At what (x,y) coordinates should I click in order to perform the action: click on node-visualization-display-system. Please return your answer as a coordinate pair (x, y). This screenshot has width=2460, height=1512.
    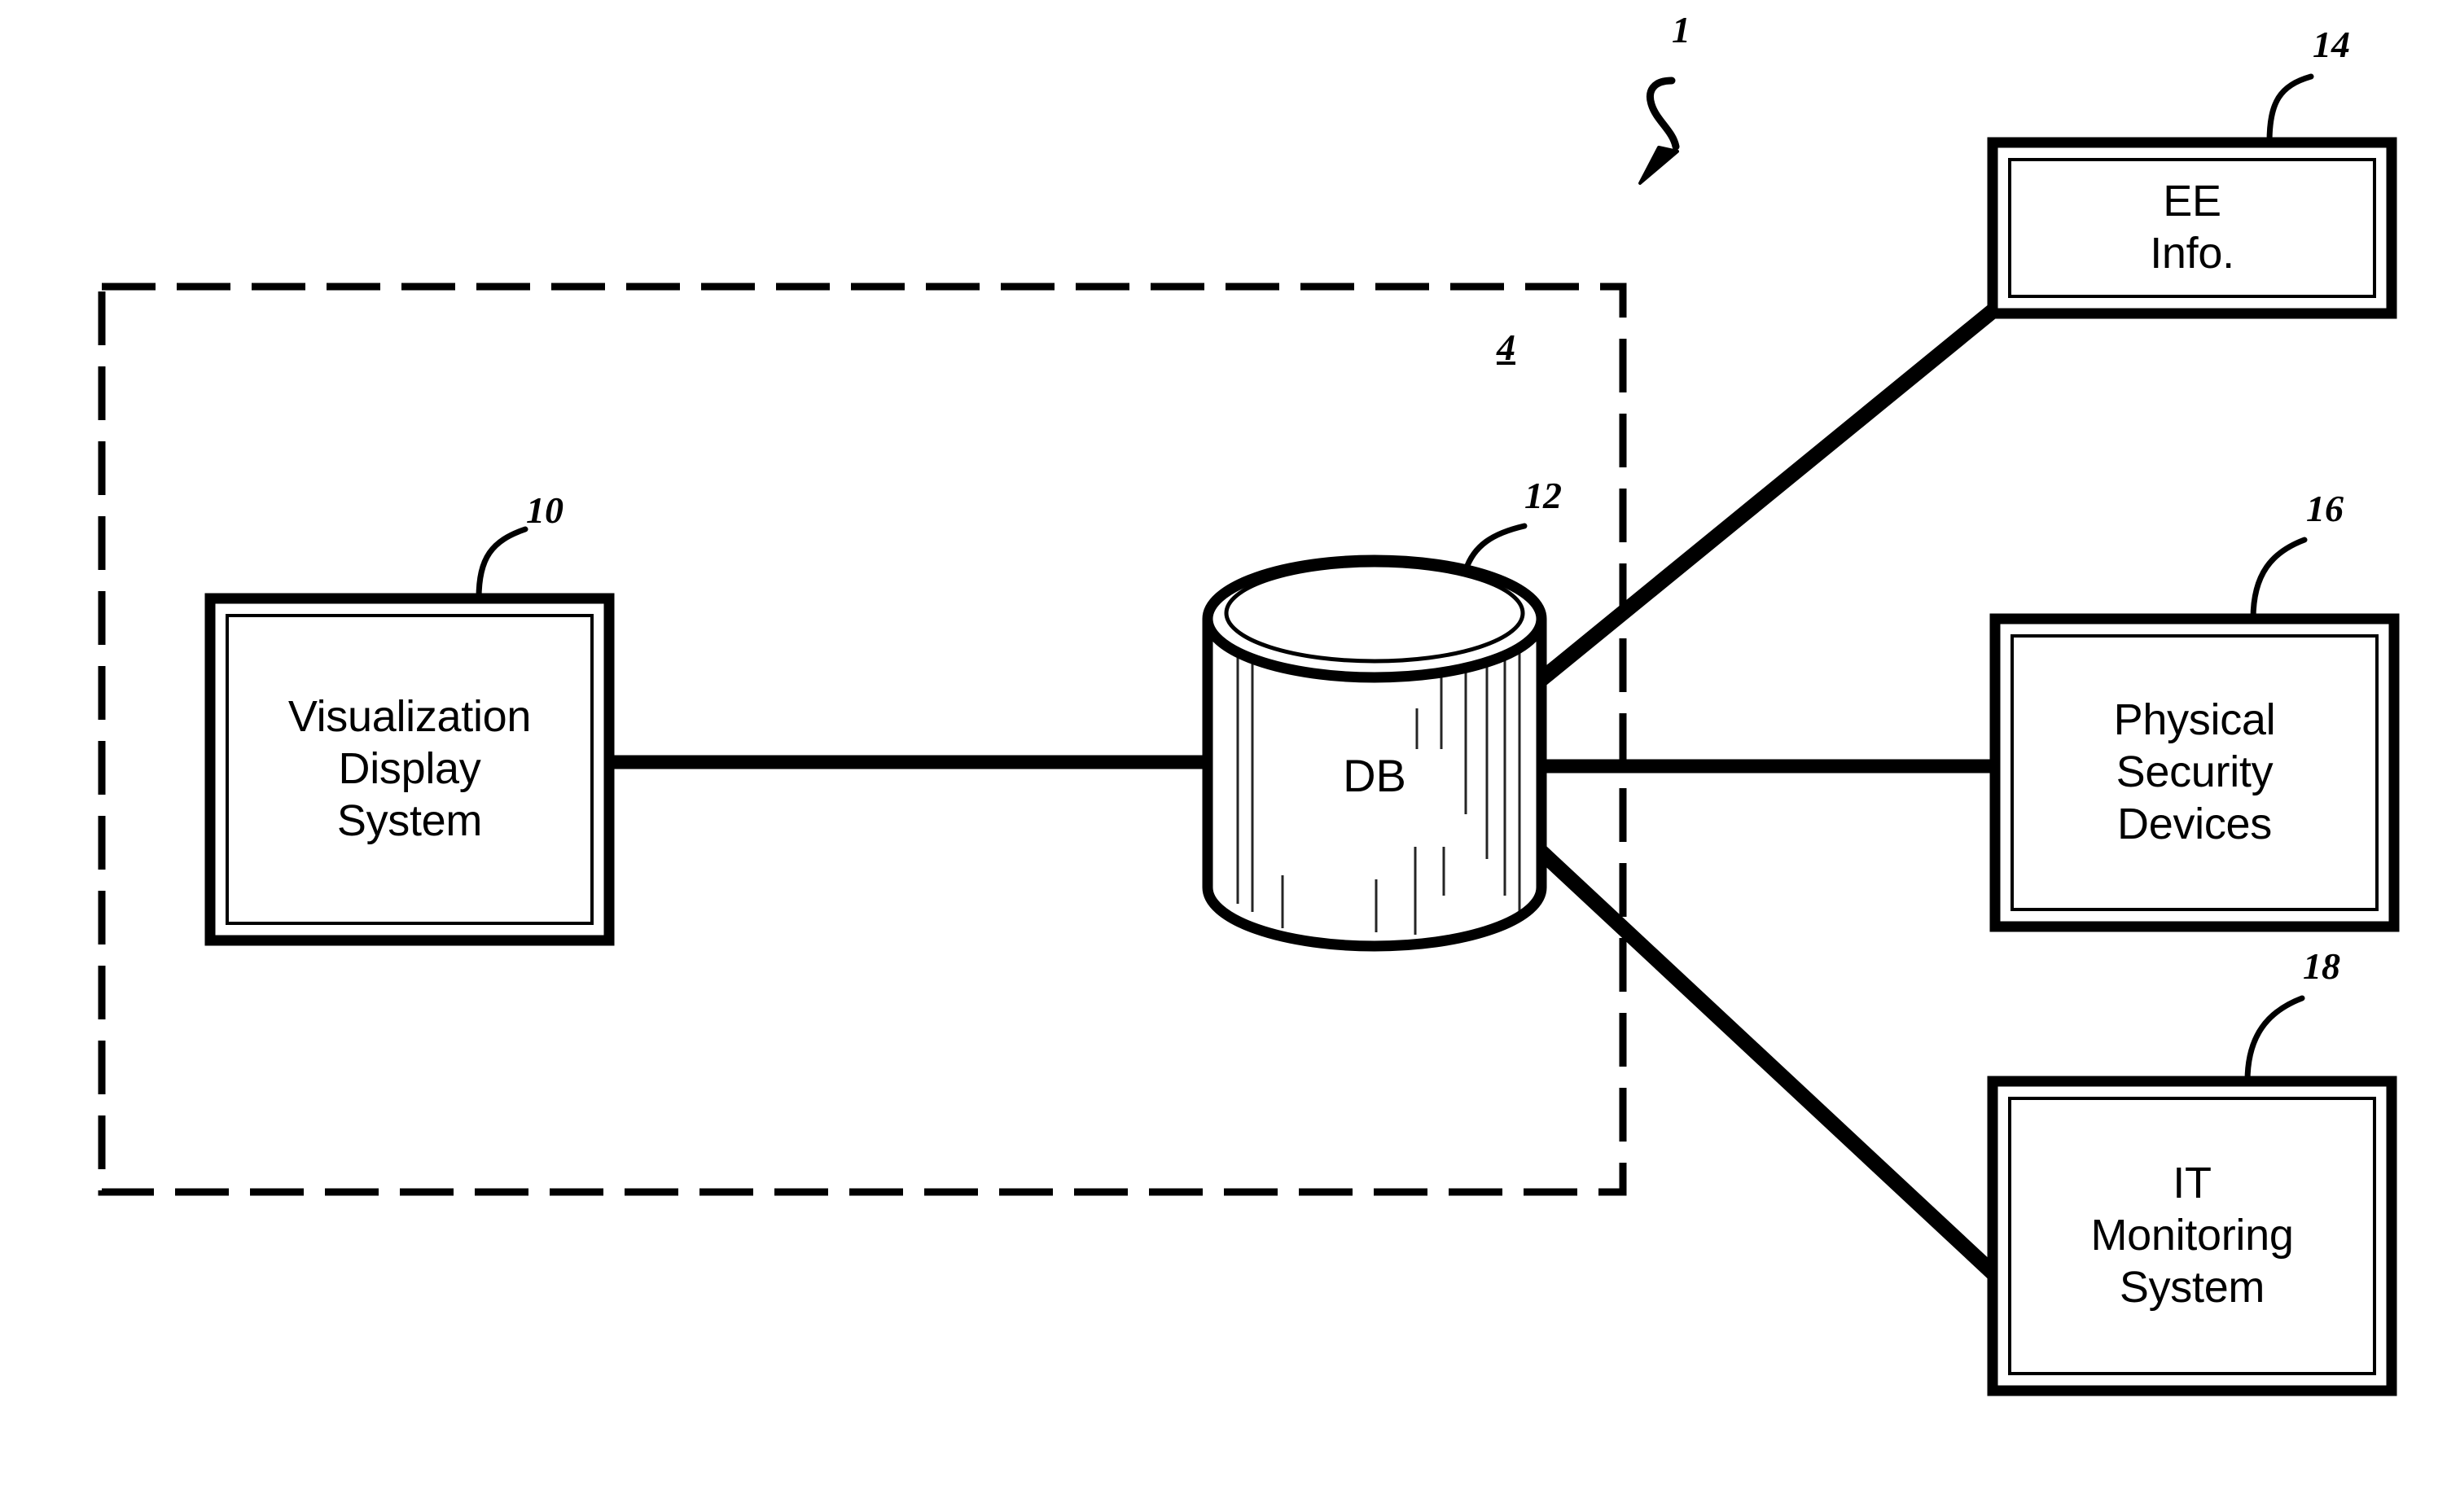
    Looking at the image, I should click on (409, 769).